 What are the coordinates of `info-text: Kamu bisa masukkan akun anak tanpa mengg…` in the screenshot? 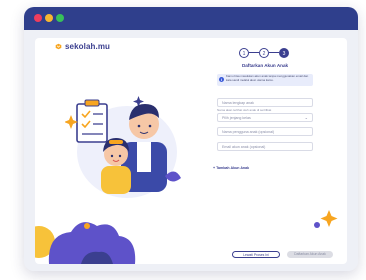 It's located at (267, 78).